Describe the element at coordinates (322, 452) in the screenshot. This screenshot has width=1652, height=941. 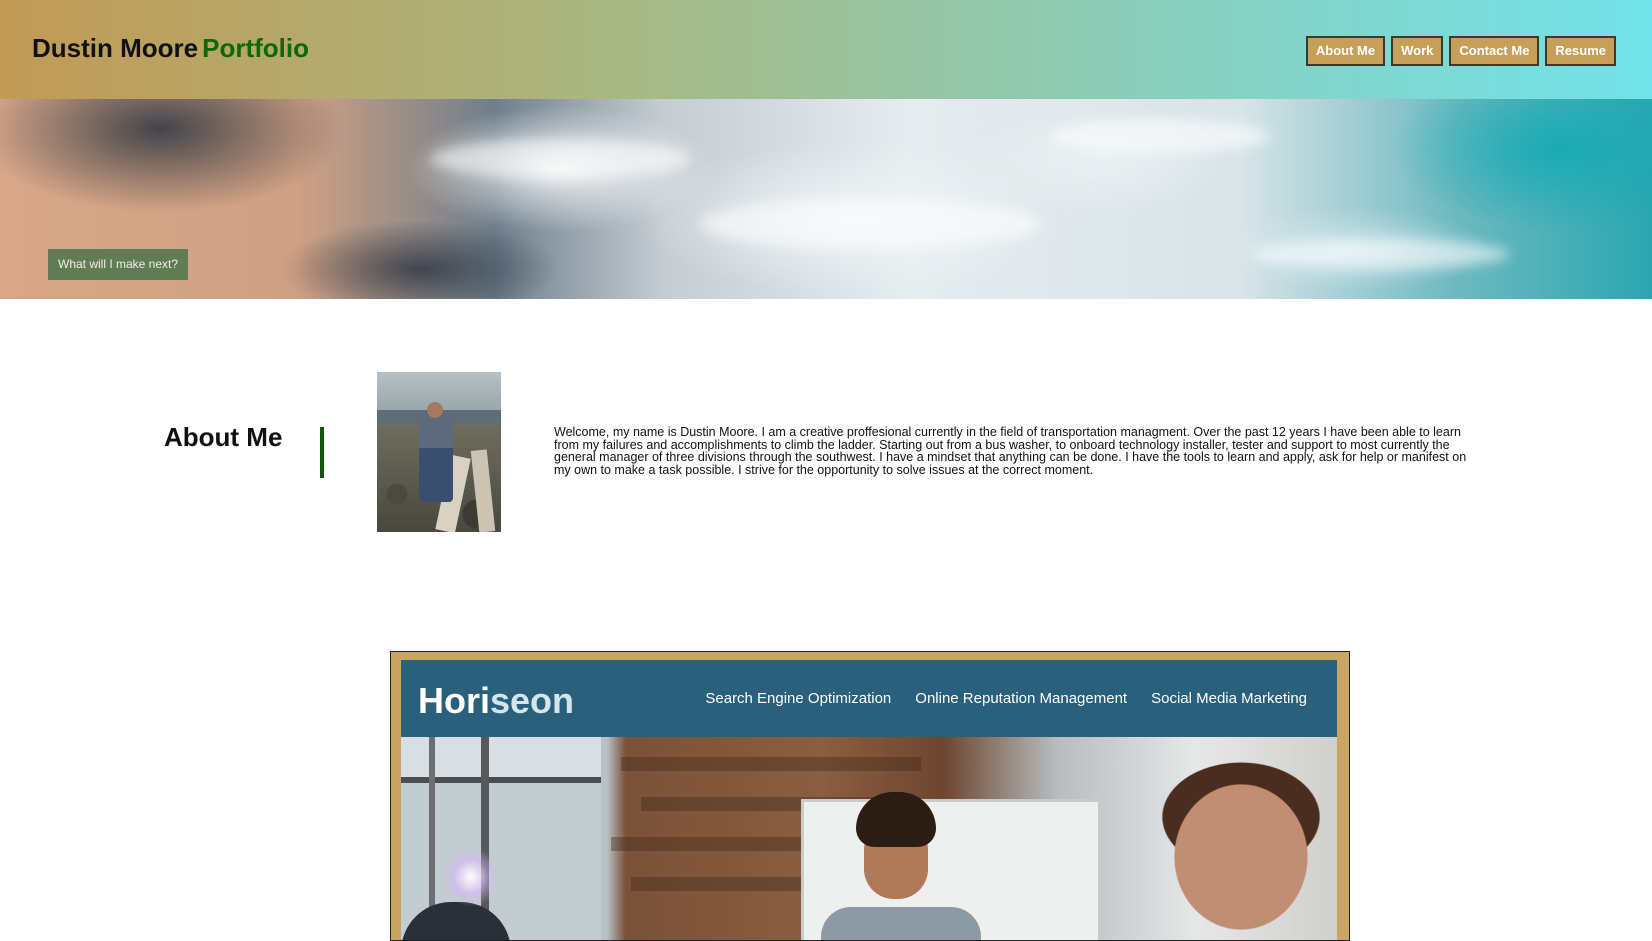
I see `about-divider` at that location.